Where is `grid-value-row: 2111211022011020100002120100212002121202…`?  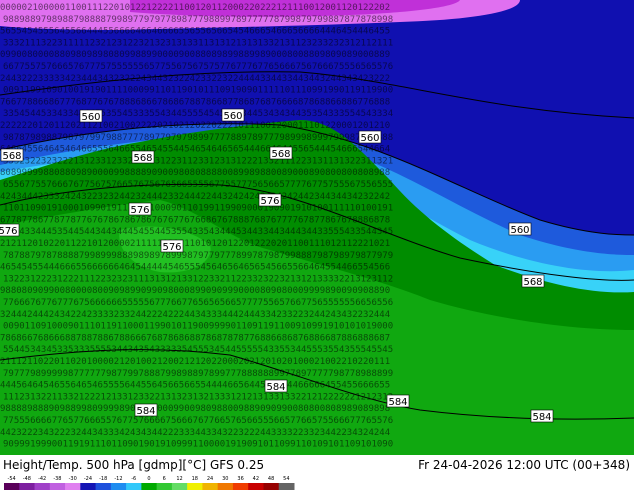 grid-value-row: 2111211022011020100002120100212002121202… is located at coordinates (195, 362).